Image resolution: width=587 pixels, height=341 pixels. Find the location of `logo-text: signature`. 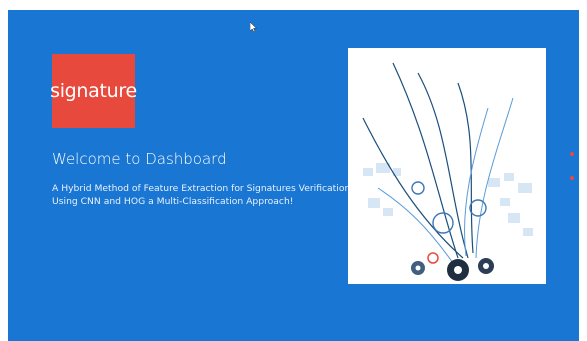

logo-text: signature is located at coordinates (93, 91).